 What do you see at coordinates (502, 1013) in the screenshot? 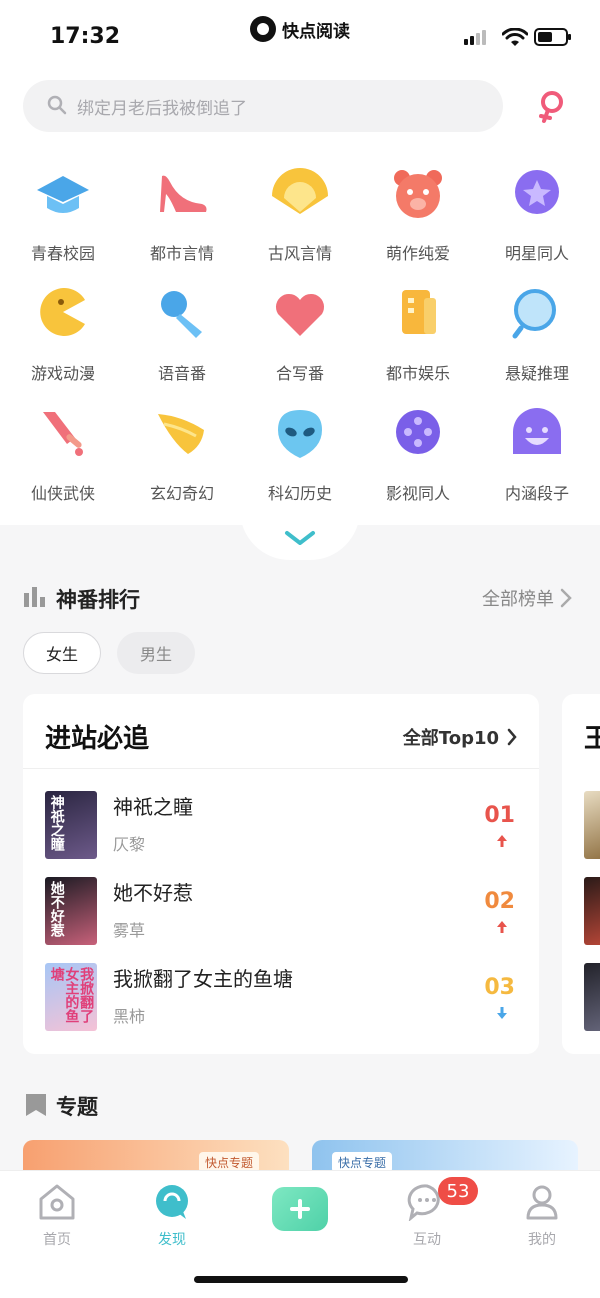
I see `trend-down-icon` at bounding box center [502, 1013].